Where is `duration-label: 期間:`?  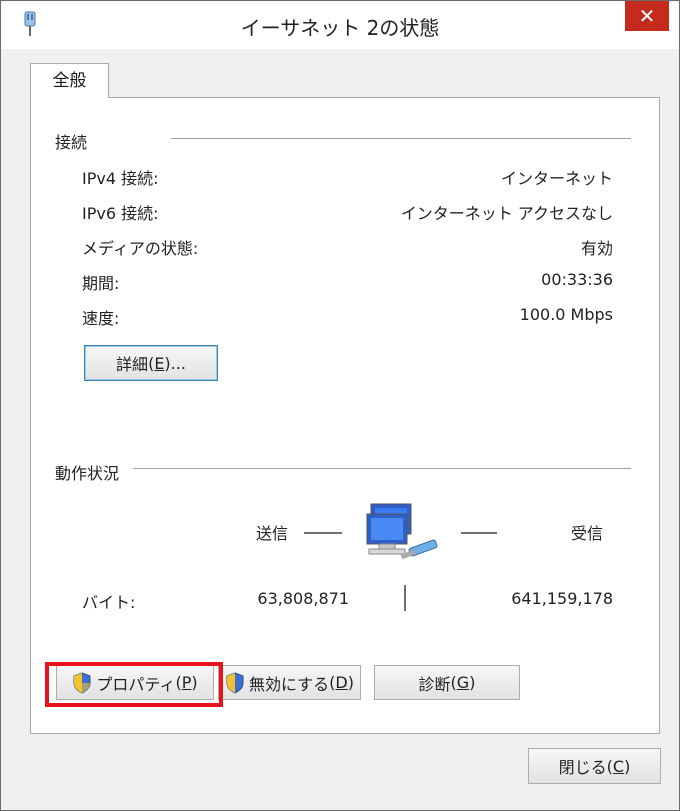 duration-label: 期間: is located at coordinates (101, 283).